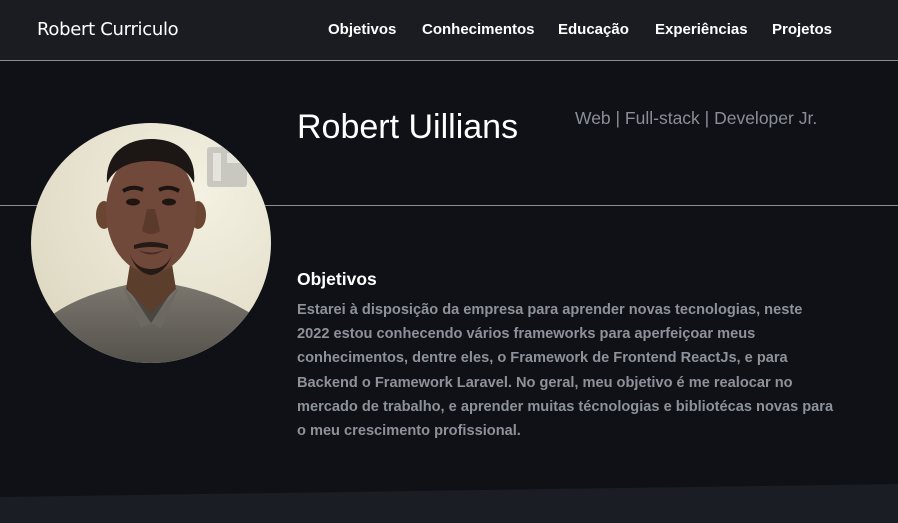  Describe the element at coordinates (108, 29) in the screenshot. I see `brand-link: Robert Curriculo` at that location.